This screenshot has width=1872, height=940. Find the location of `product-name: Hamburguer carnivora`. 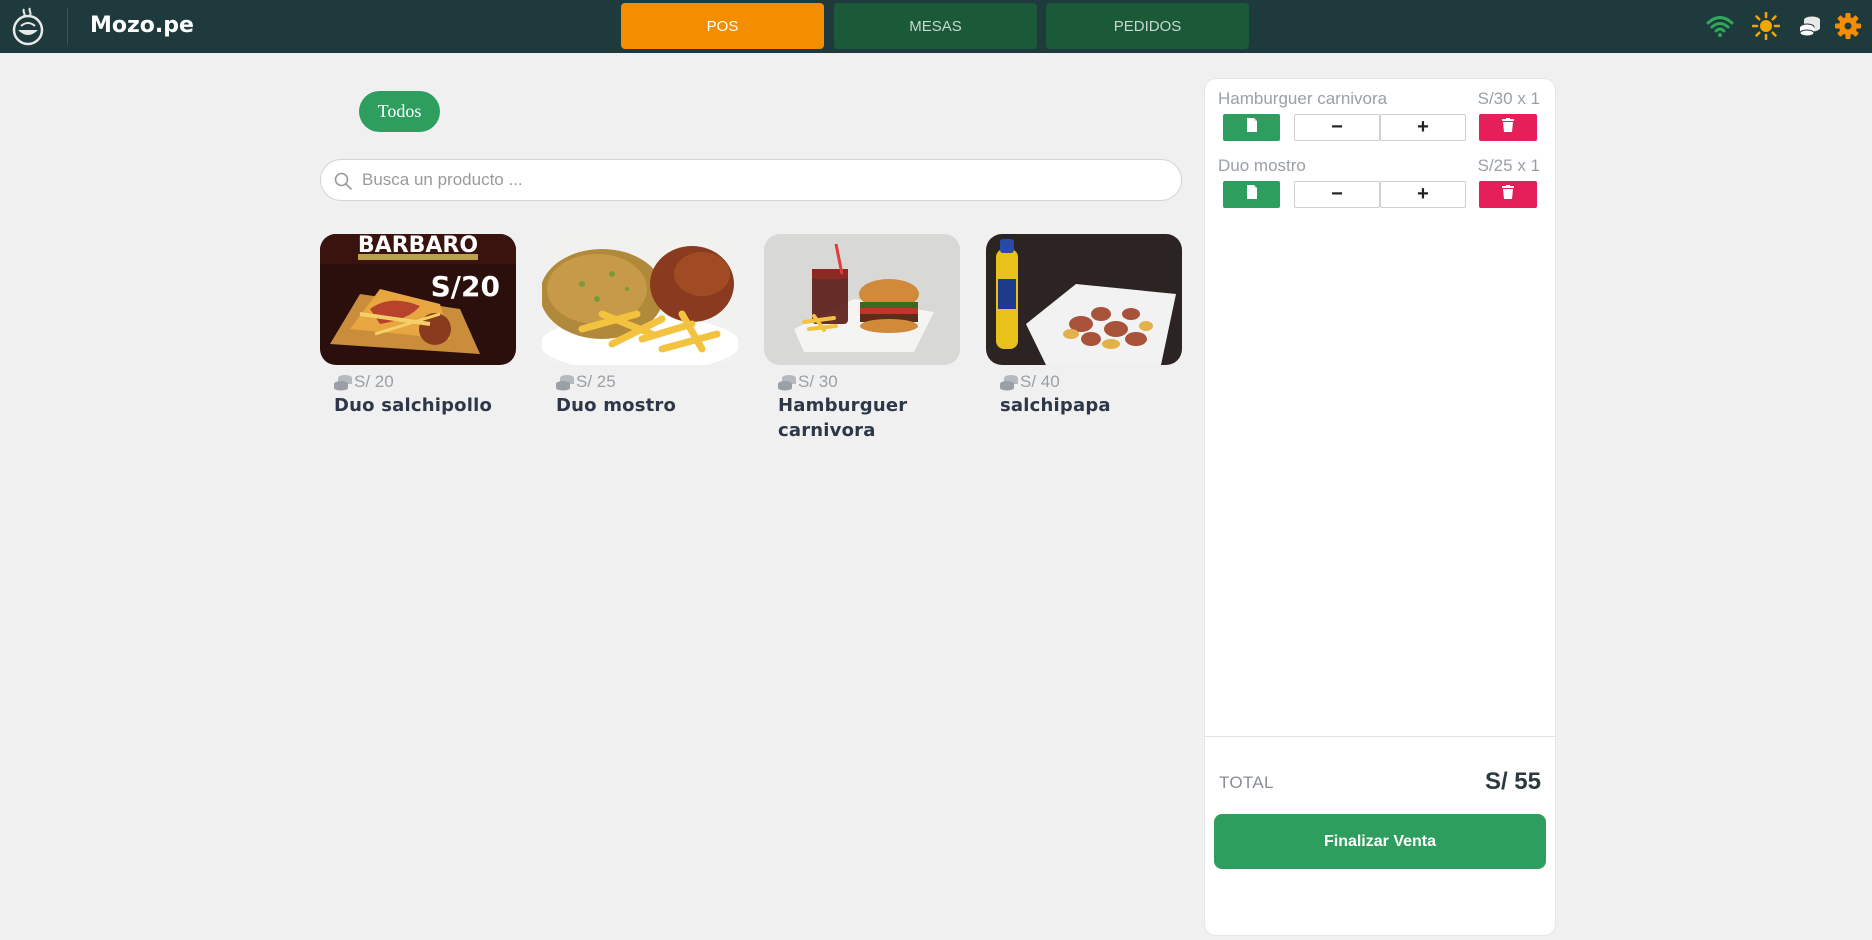

product-name: Hamburguer carnivora is located at coordinates (843, 418).